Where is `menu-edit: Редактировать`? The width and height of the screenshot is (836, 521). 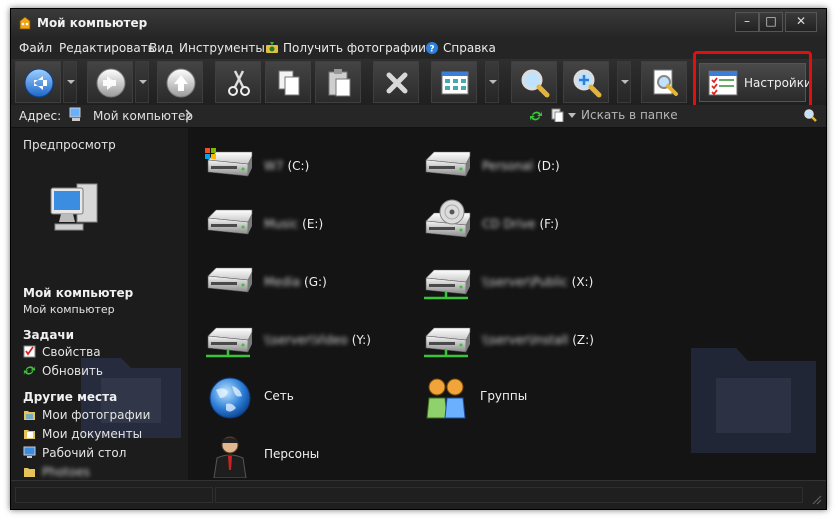
menu-edit: Редактировать is located at coordinates (107, 48).